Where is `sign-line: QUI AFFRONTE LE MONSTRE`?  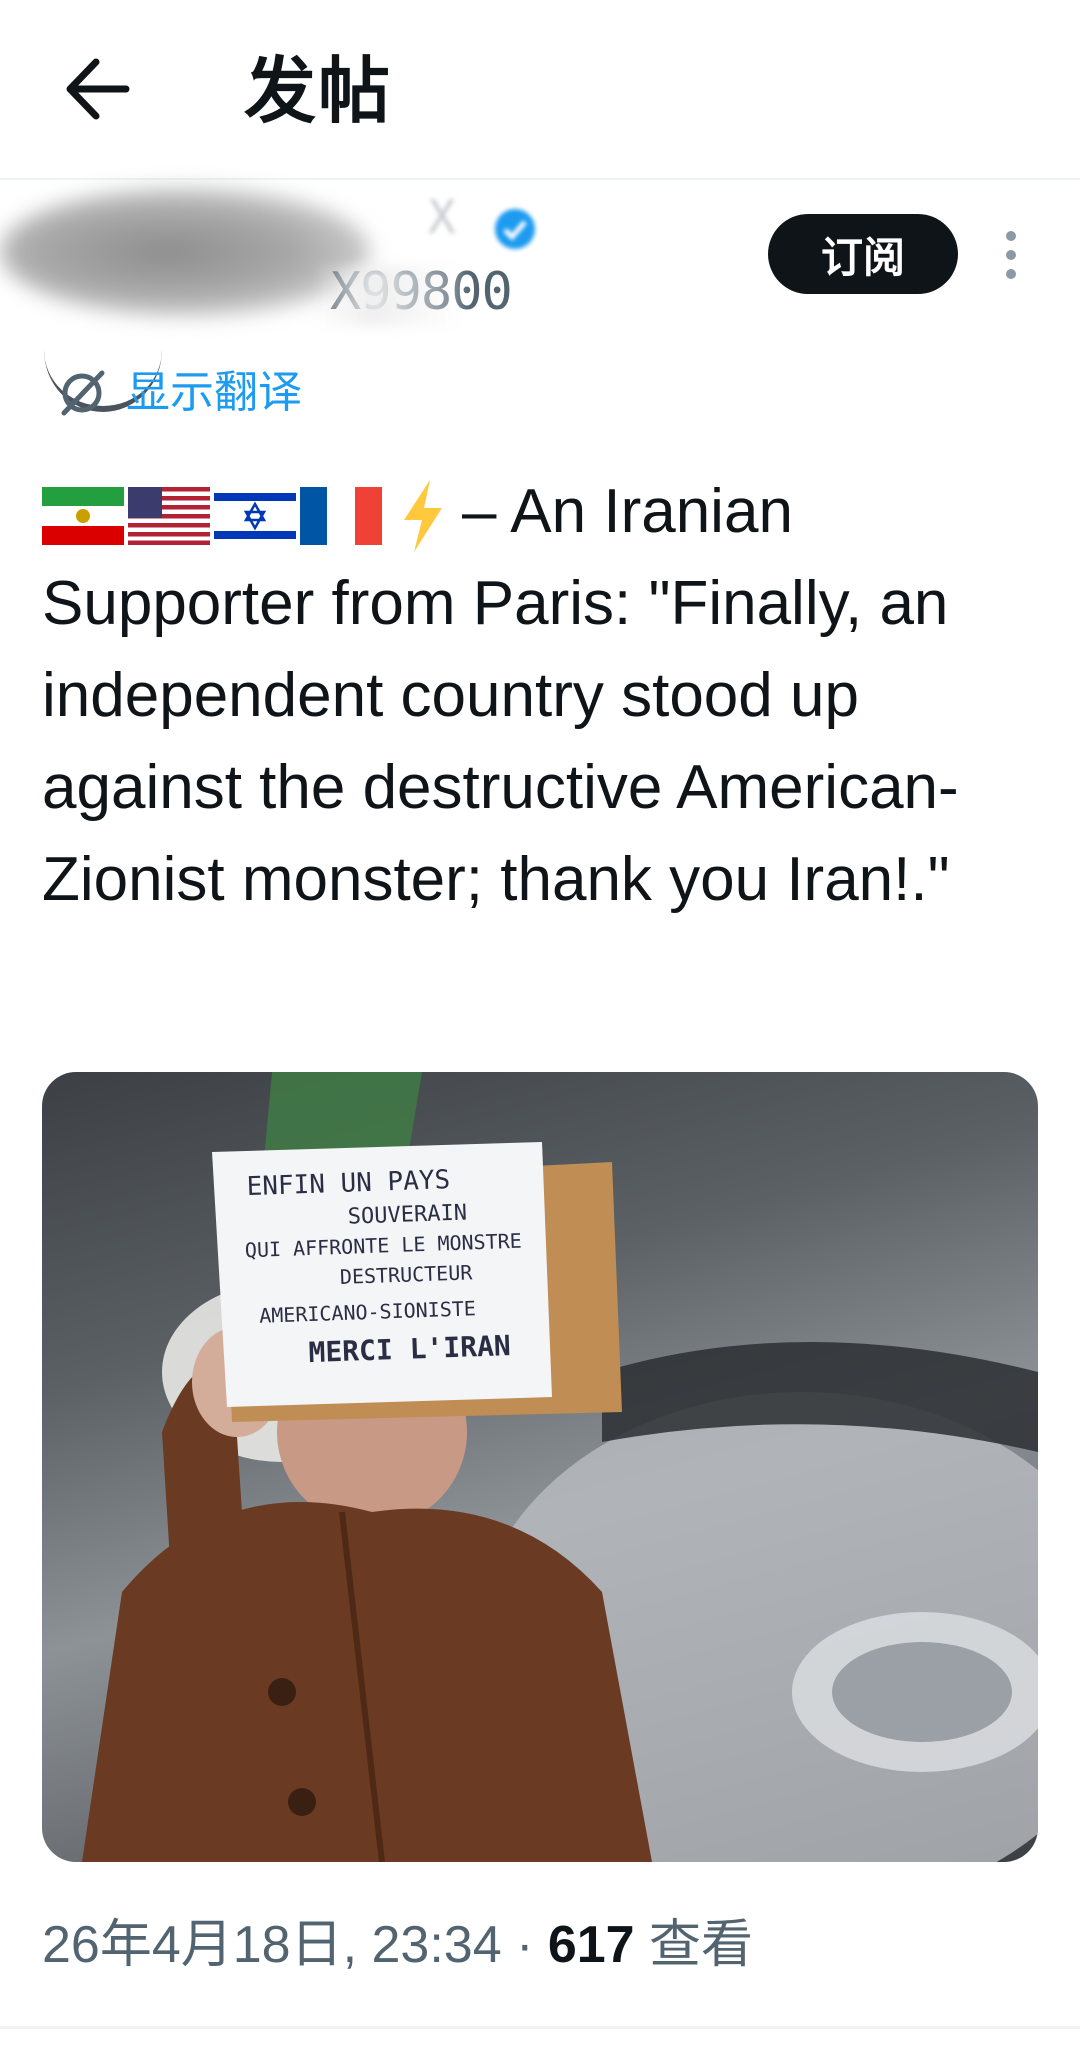
sign-line: QUI AFFRONTE LE MONSTRE is located at coordinates (383, 1245).